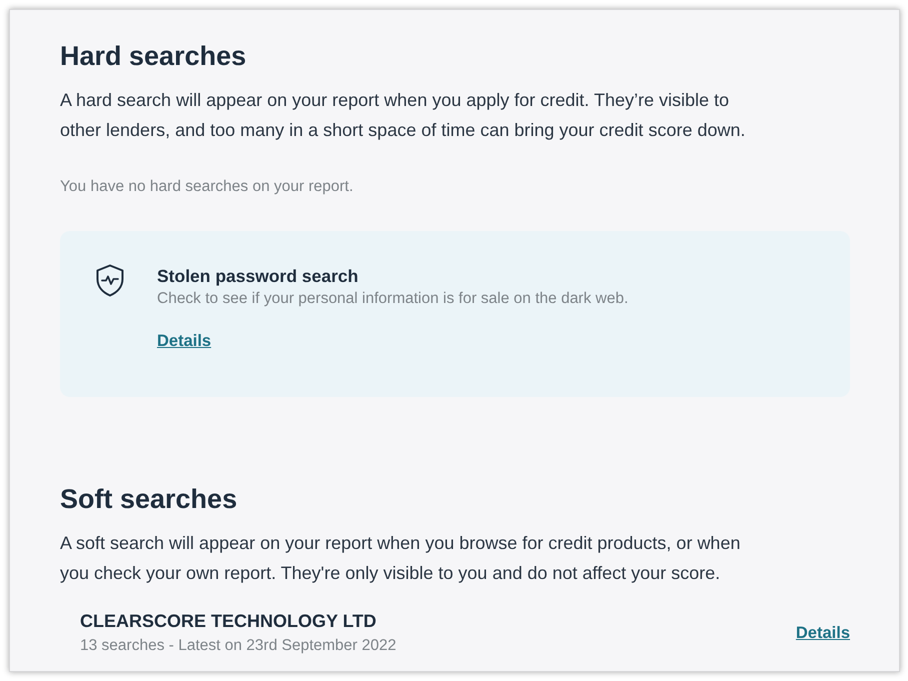 The width and height of the screenshot is (908, 681). Describe the element at coordinates (401, 558) in the screenshot. I see `section-description: A soft search will appear on your report when you browse for credit products, or when you check your own report. They're only visible to you and do not affect your score.` at that location.